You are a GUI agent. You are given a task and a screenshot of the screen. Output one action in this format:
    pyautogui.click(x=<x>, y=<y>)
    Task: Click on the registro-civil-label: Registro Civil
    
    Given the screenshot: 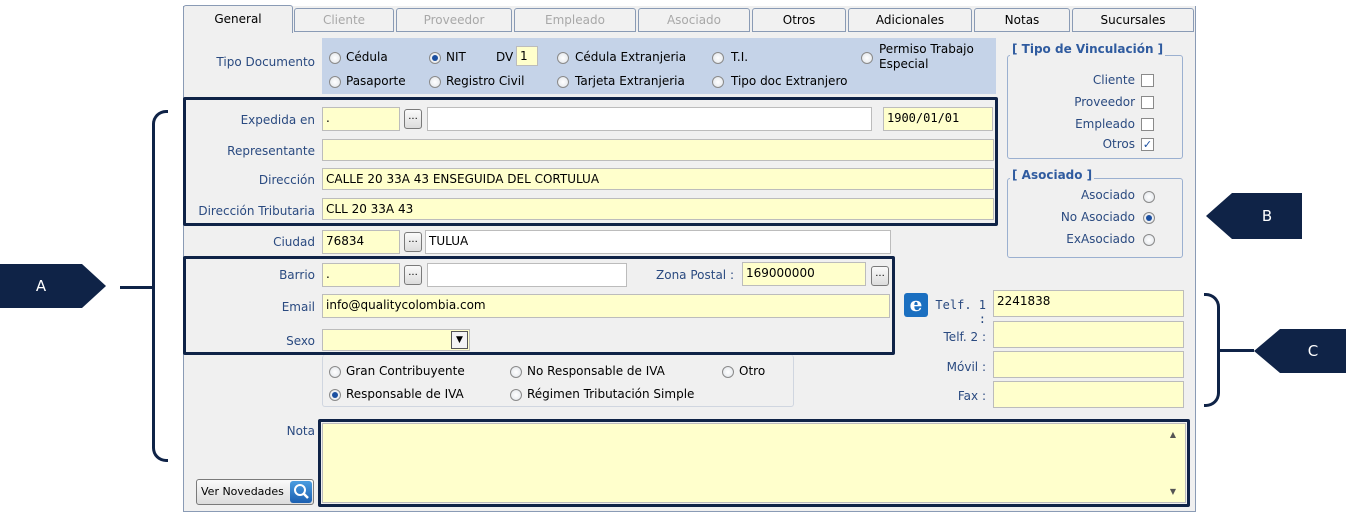 What is the action you would take?
    pyautogui.click(x=485, y=81)
    